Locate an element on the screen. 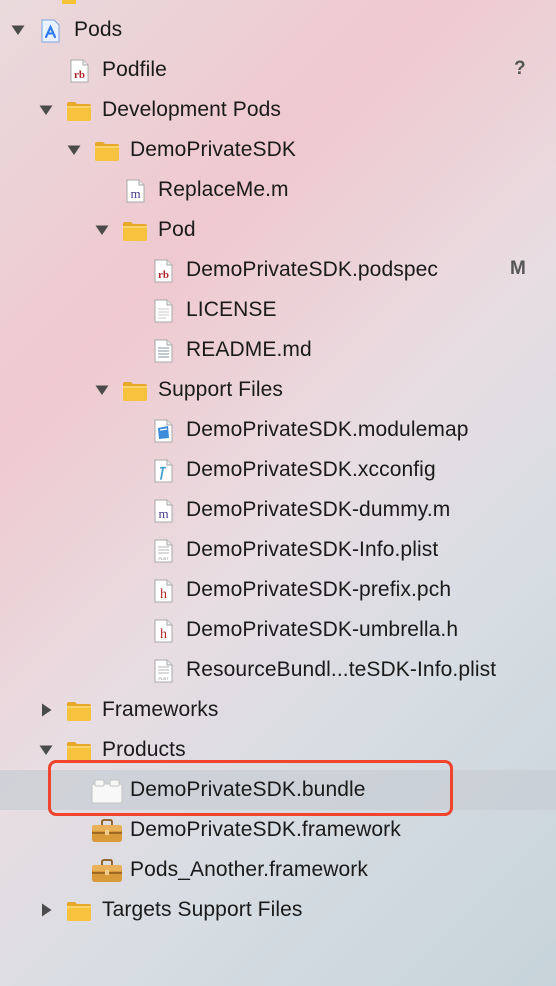  navigator-row-demoprivatesdk-xcconfig: DemoPrivateSDK.xcconfig is located at coordinates (278, 470).